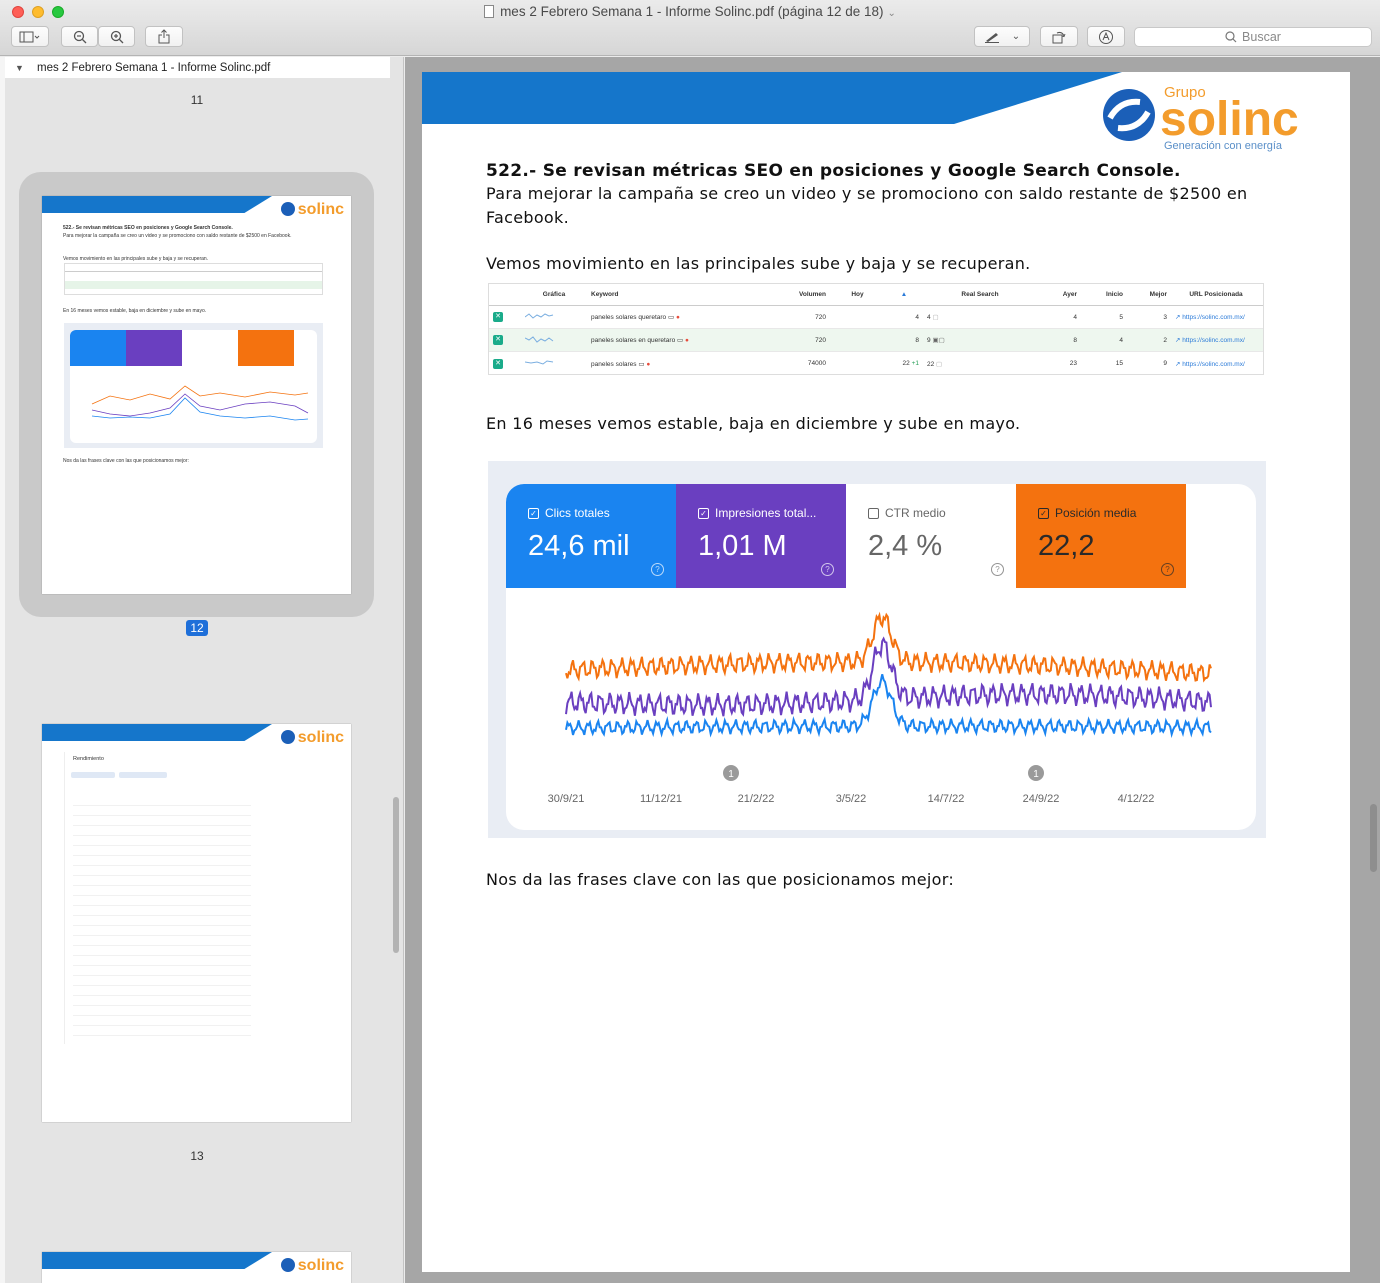  What do you see at coordinates (851, 799) in the screenshot?
I see `x-tick-label: 3/5/22` at bounding box center [851, 799].